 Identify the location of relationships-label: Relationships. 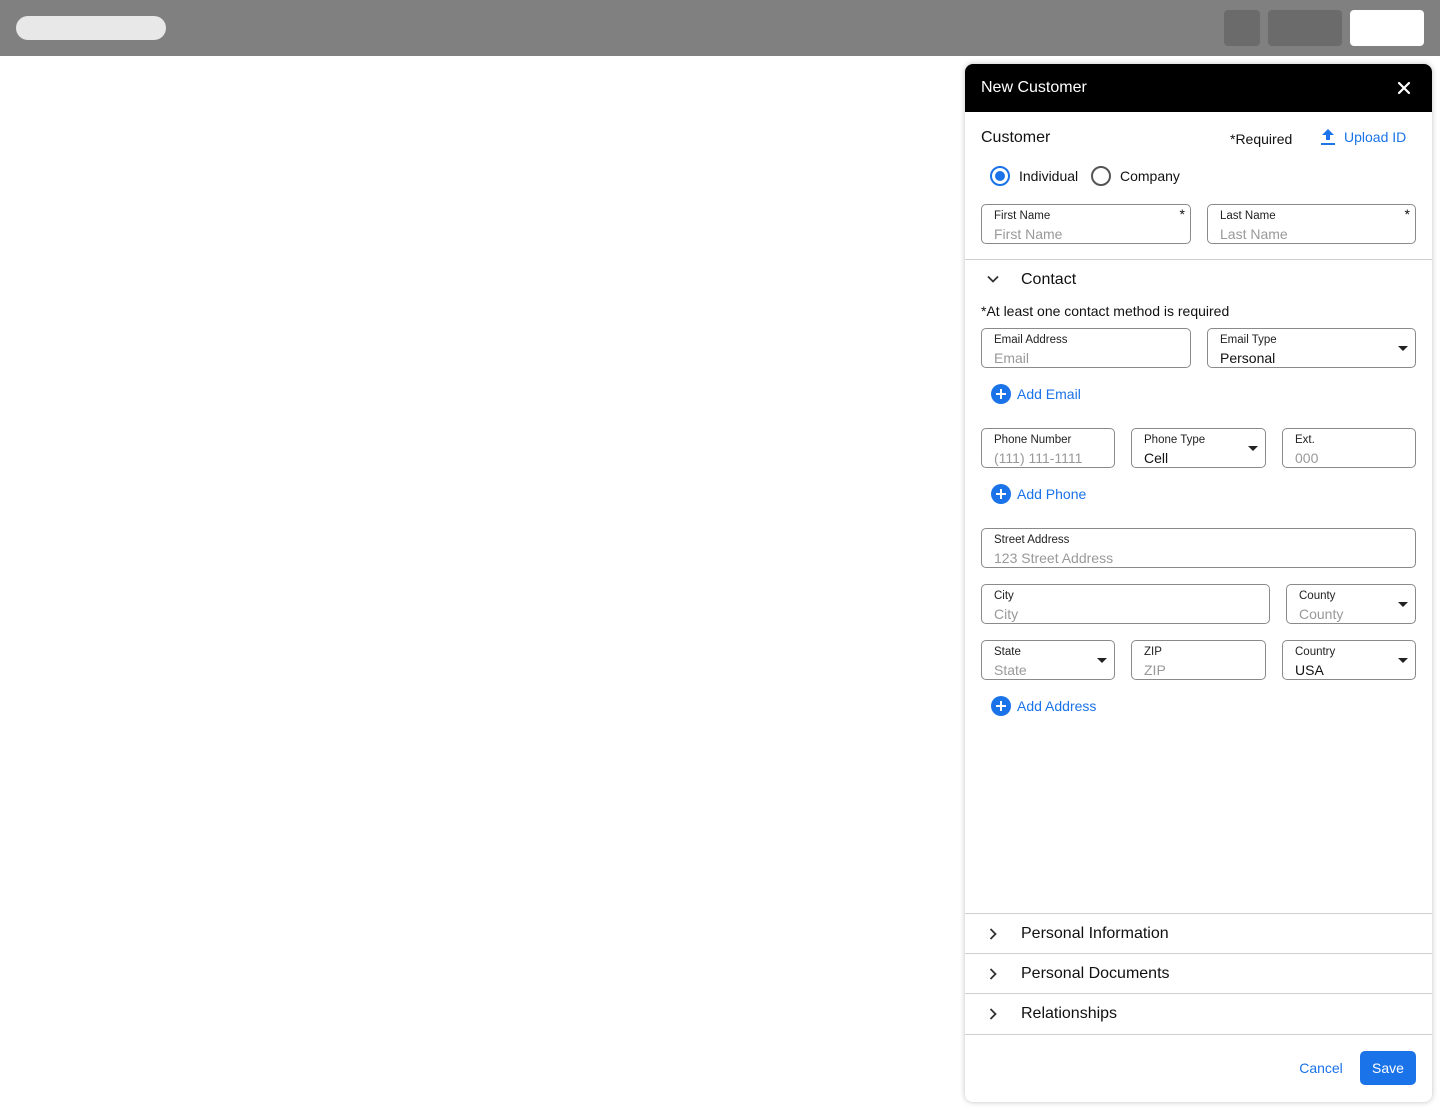
(1069, 1013).